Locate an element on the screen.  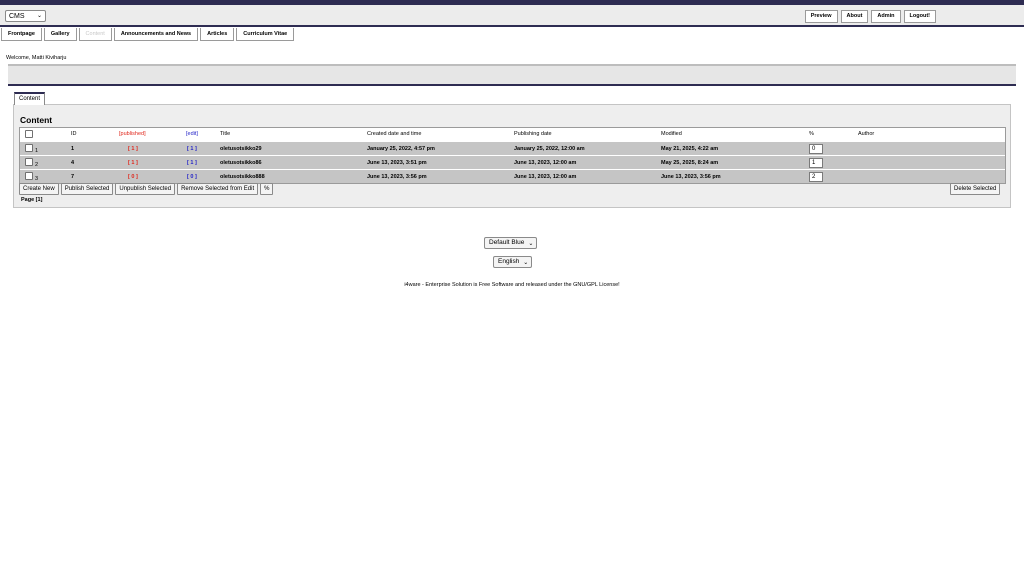
percent-input: 0 is located at coordinates (816, 149).